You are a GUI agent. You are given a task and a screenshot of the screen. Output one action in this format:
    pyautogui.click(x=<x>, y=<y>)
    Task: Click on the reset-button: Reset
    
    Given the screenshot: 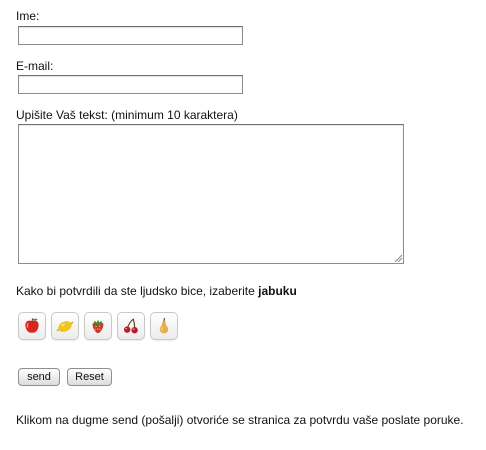 What is the action you would take?
    pyautogui.click(x=89, y=377)
    